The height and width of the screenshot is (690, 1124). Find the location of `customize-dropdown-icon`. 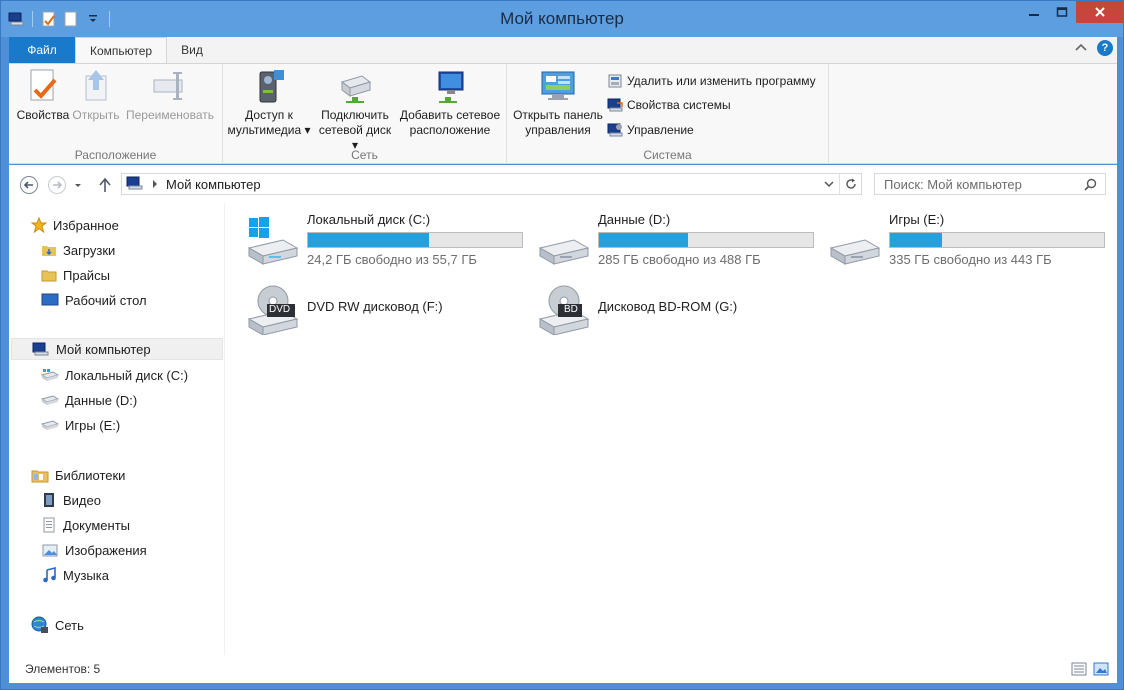

customize-dropdown-icon is located at coordinates (93, 19).